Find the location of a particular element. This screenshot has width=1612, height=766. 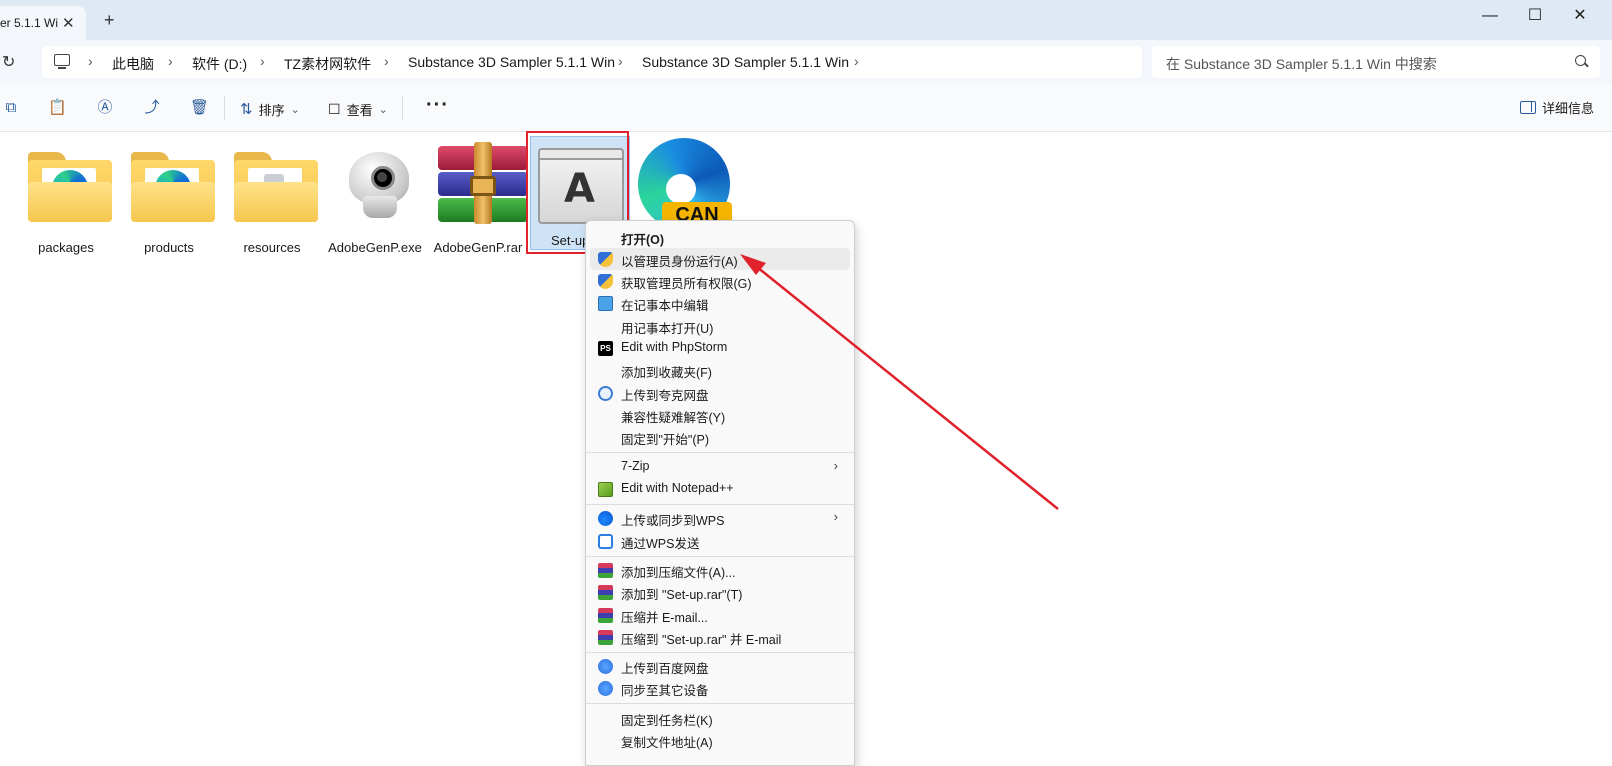

maximize-icon: ☐ is located at coordinates (1535, 16).